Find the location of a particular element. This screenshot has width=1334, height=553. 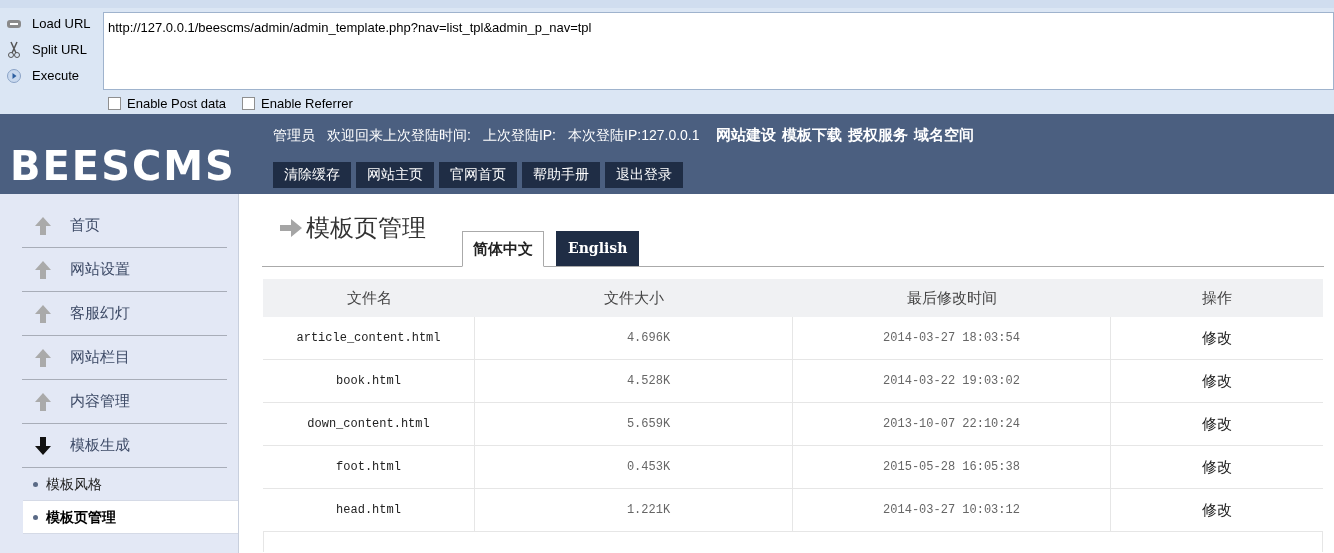

url-field: http://127.0.0.1/beescms/admin/admin_template.php?nav=list_tpl&admin_p_nav=tpl is located at coordinates (718, 51).